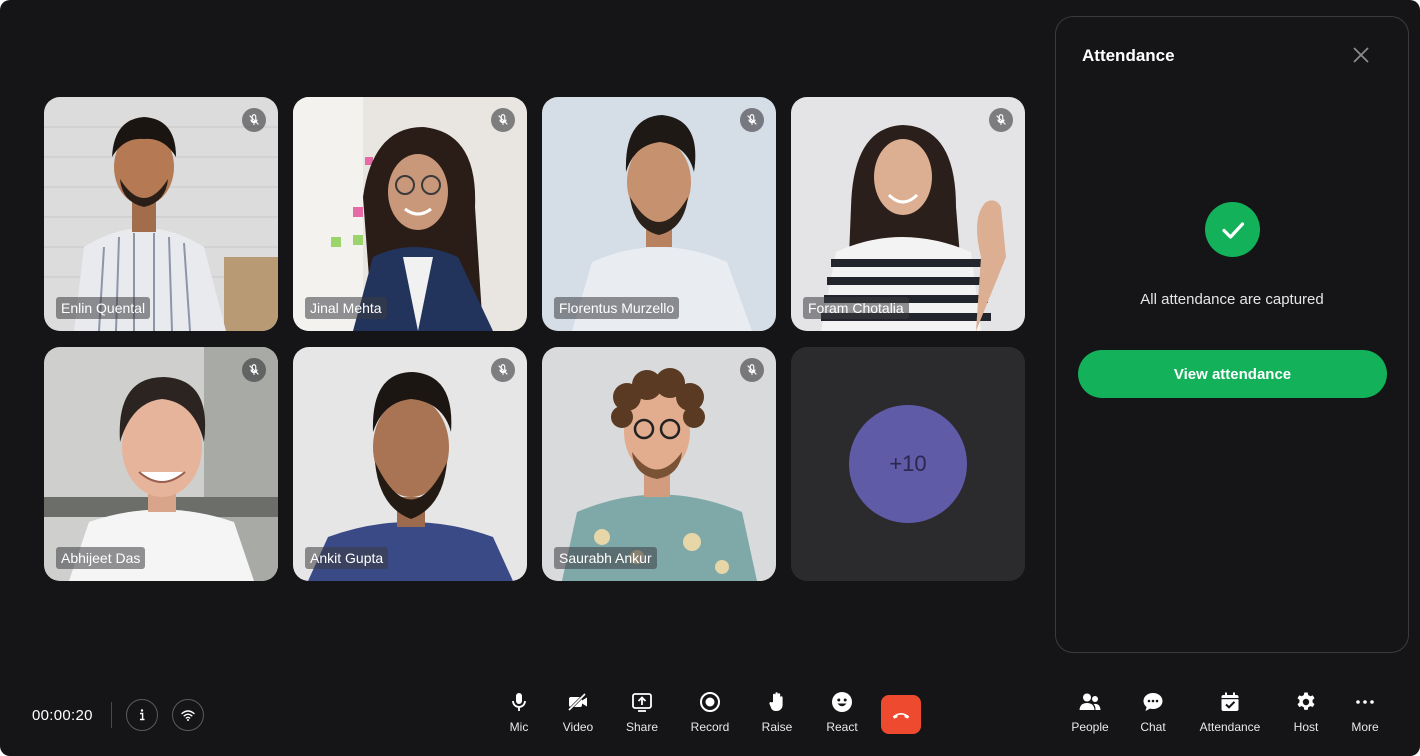  What do you see at coordinates (1365, 727) in the screenshot?
I see `more-label: More` at bounding box center [1365, 727].